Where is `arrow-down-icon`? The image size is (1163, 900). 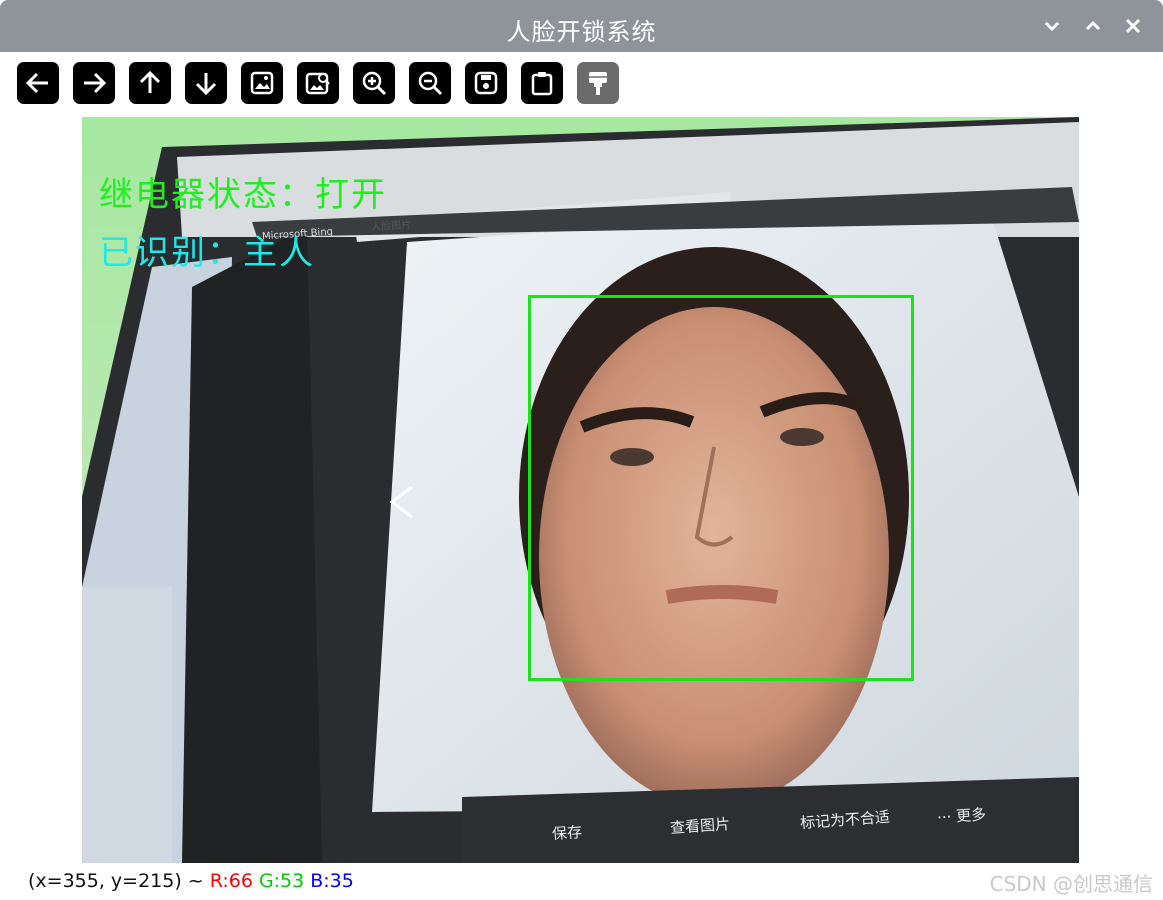
arrow-down-icon is located at coordinates (206, 84).